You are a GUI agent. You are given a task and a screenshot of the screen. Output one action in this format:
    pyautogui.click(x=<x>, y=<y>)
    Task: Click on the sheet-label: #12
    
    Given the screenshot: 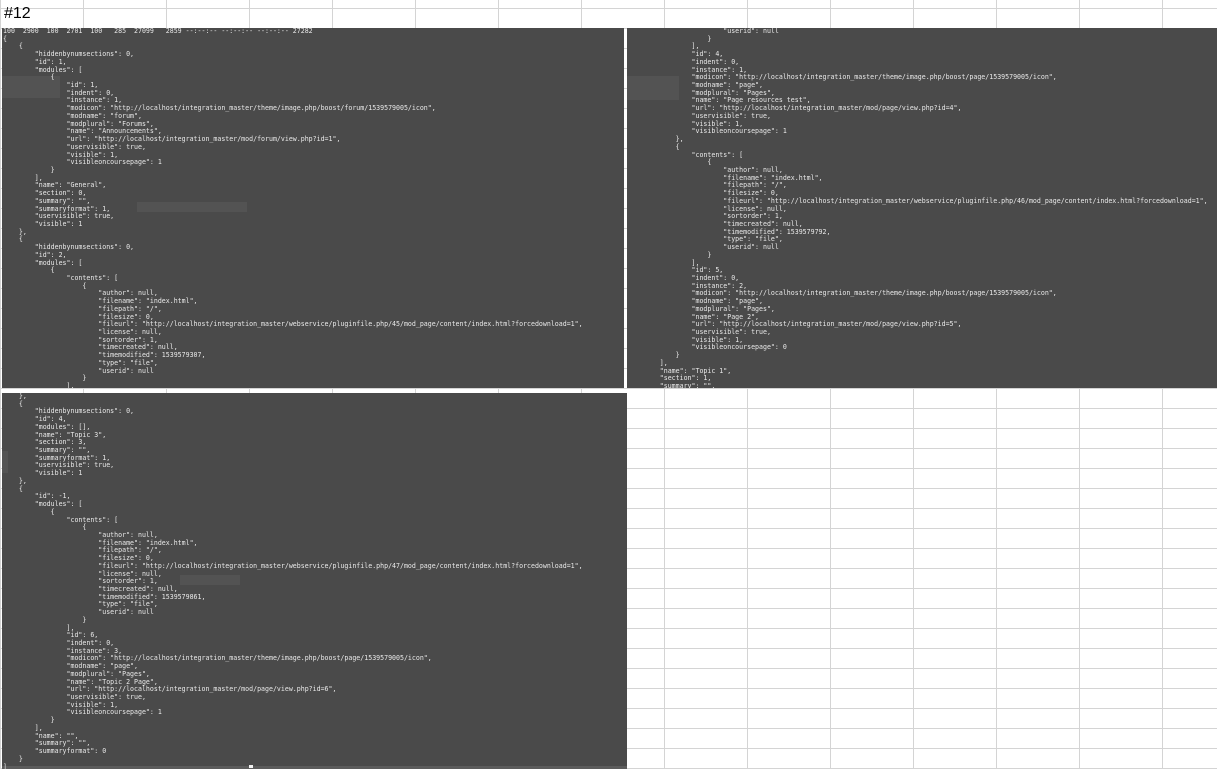 What is the action you would take?
    pyautogui.click(x=17, y=13)
    